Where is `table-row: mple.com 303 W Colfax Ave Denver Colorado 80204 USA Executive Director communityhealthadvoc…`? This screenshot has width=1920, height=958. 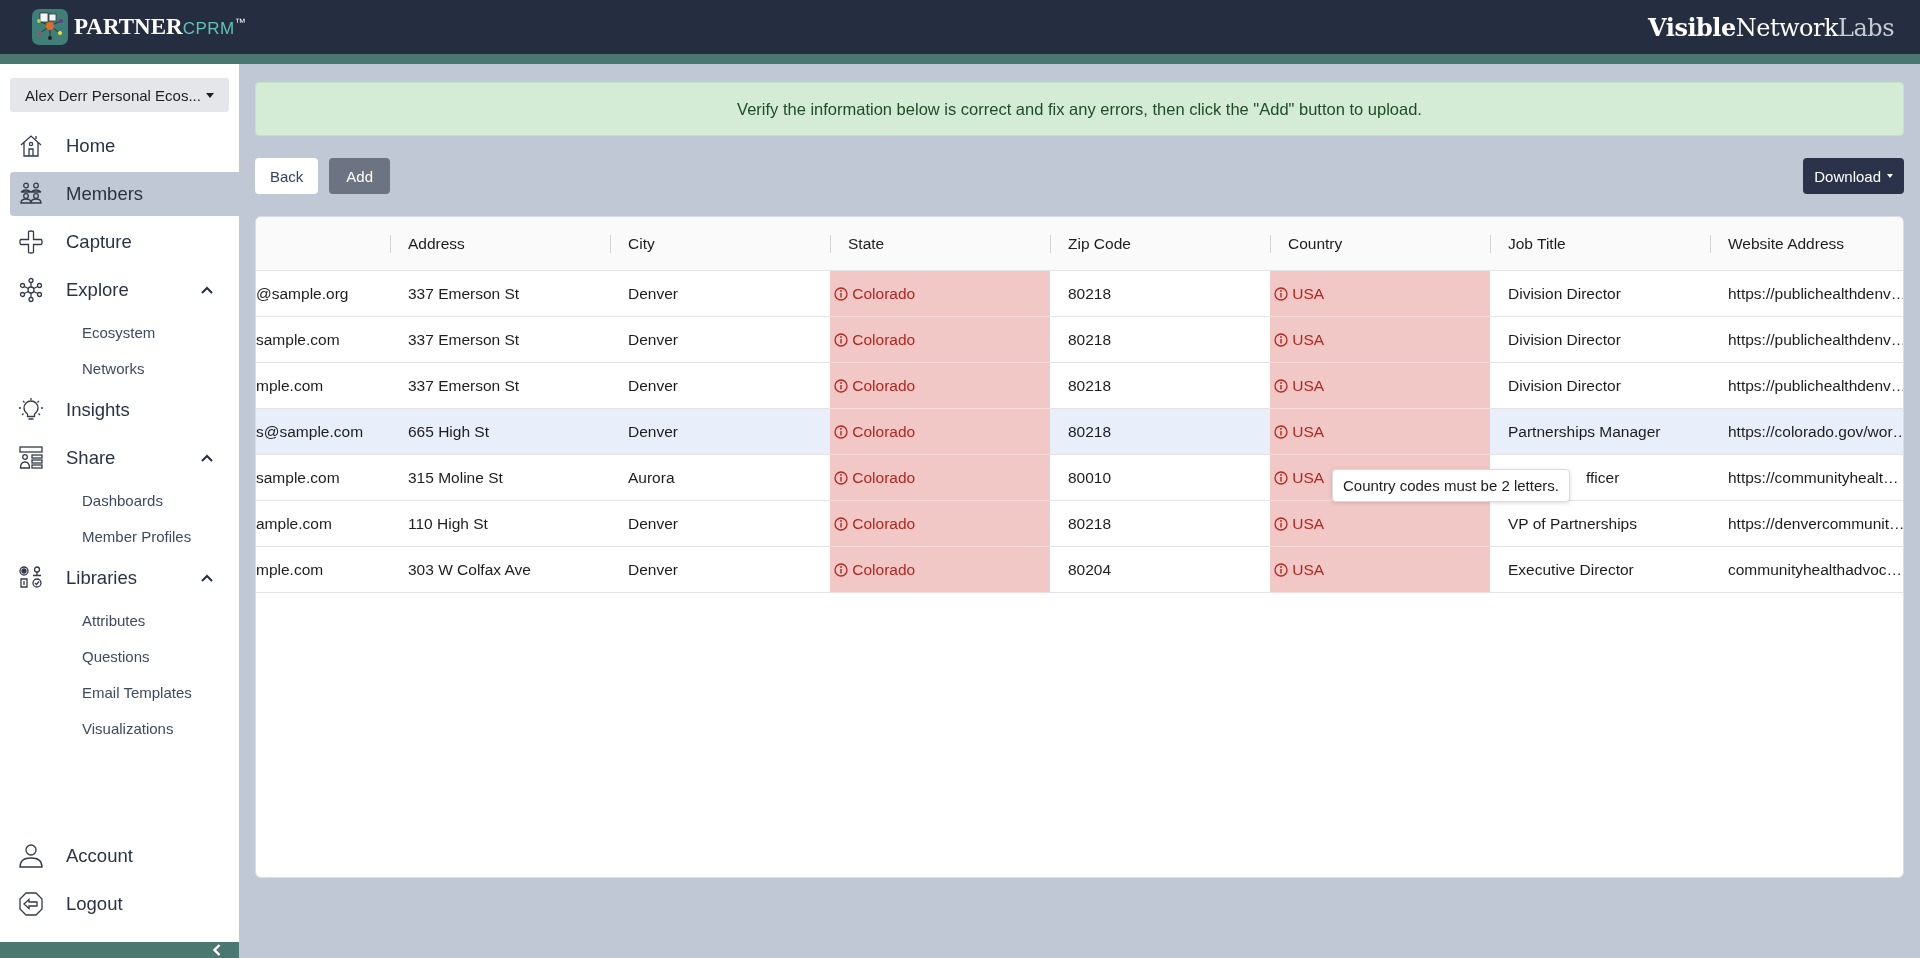
table-row: mple.com 303 W Colfax Ave Denver Colorado 80204 USA Executive Director communityhealthadvoc… is located at coordinates (1079, 569).